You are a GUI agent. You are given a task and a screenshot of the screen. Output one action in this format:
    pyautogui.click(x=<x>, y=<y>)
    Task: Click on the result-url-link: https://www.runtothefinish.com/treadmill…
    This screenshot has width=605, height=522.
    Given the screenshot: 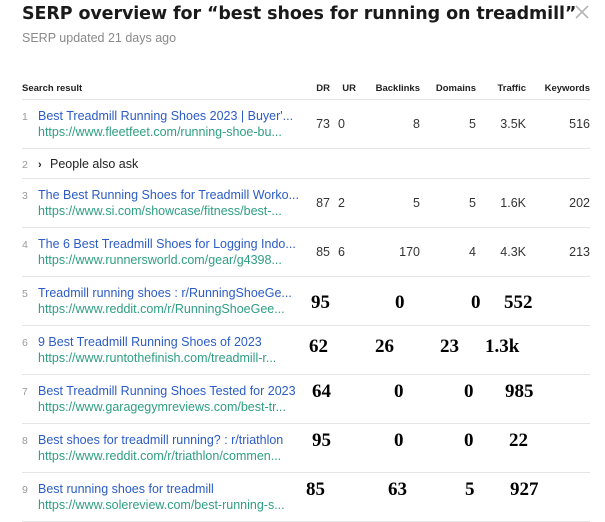 What is the action you would take?
    pyautogui.click(x=163, y=358)
    